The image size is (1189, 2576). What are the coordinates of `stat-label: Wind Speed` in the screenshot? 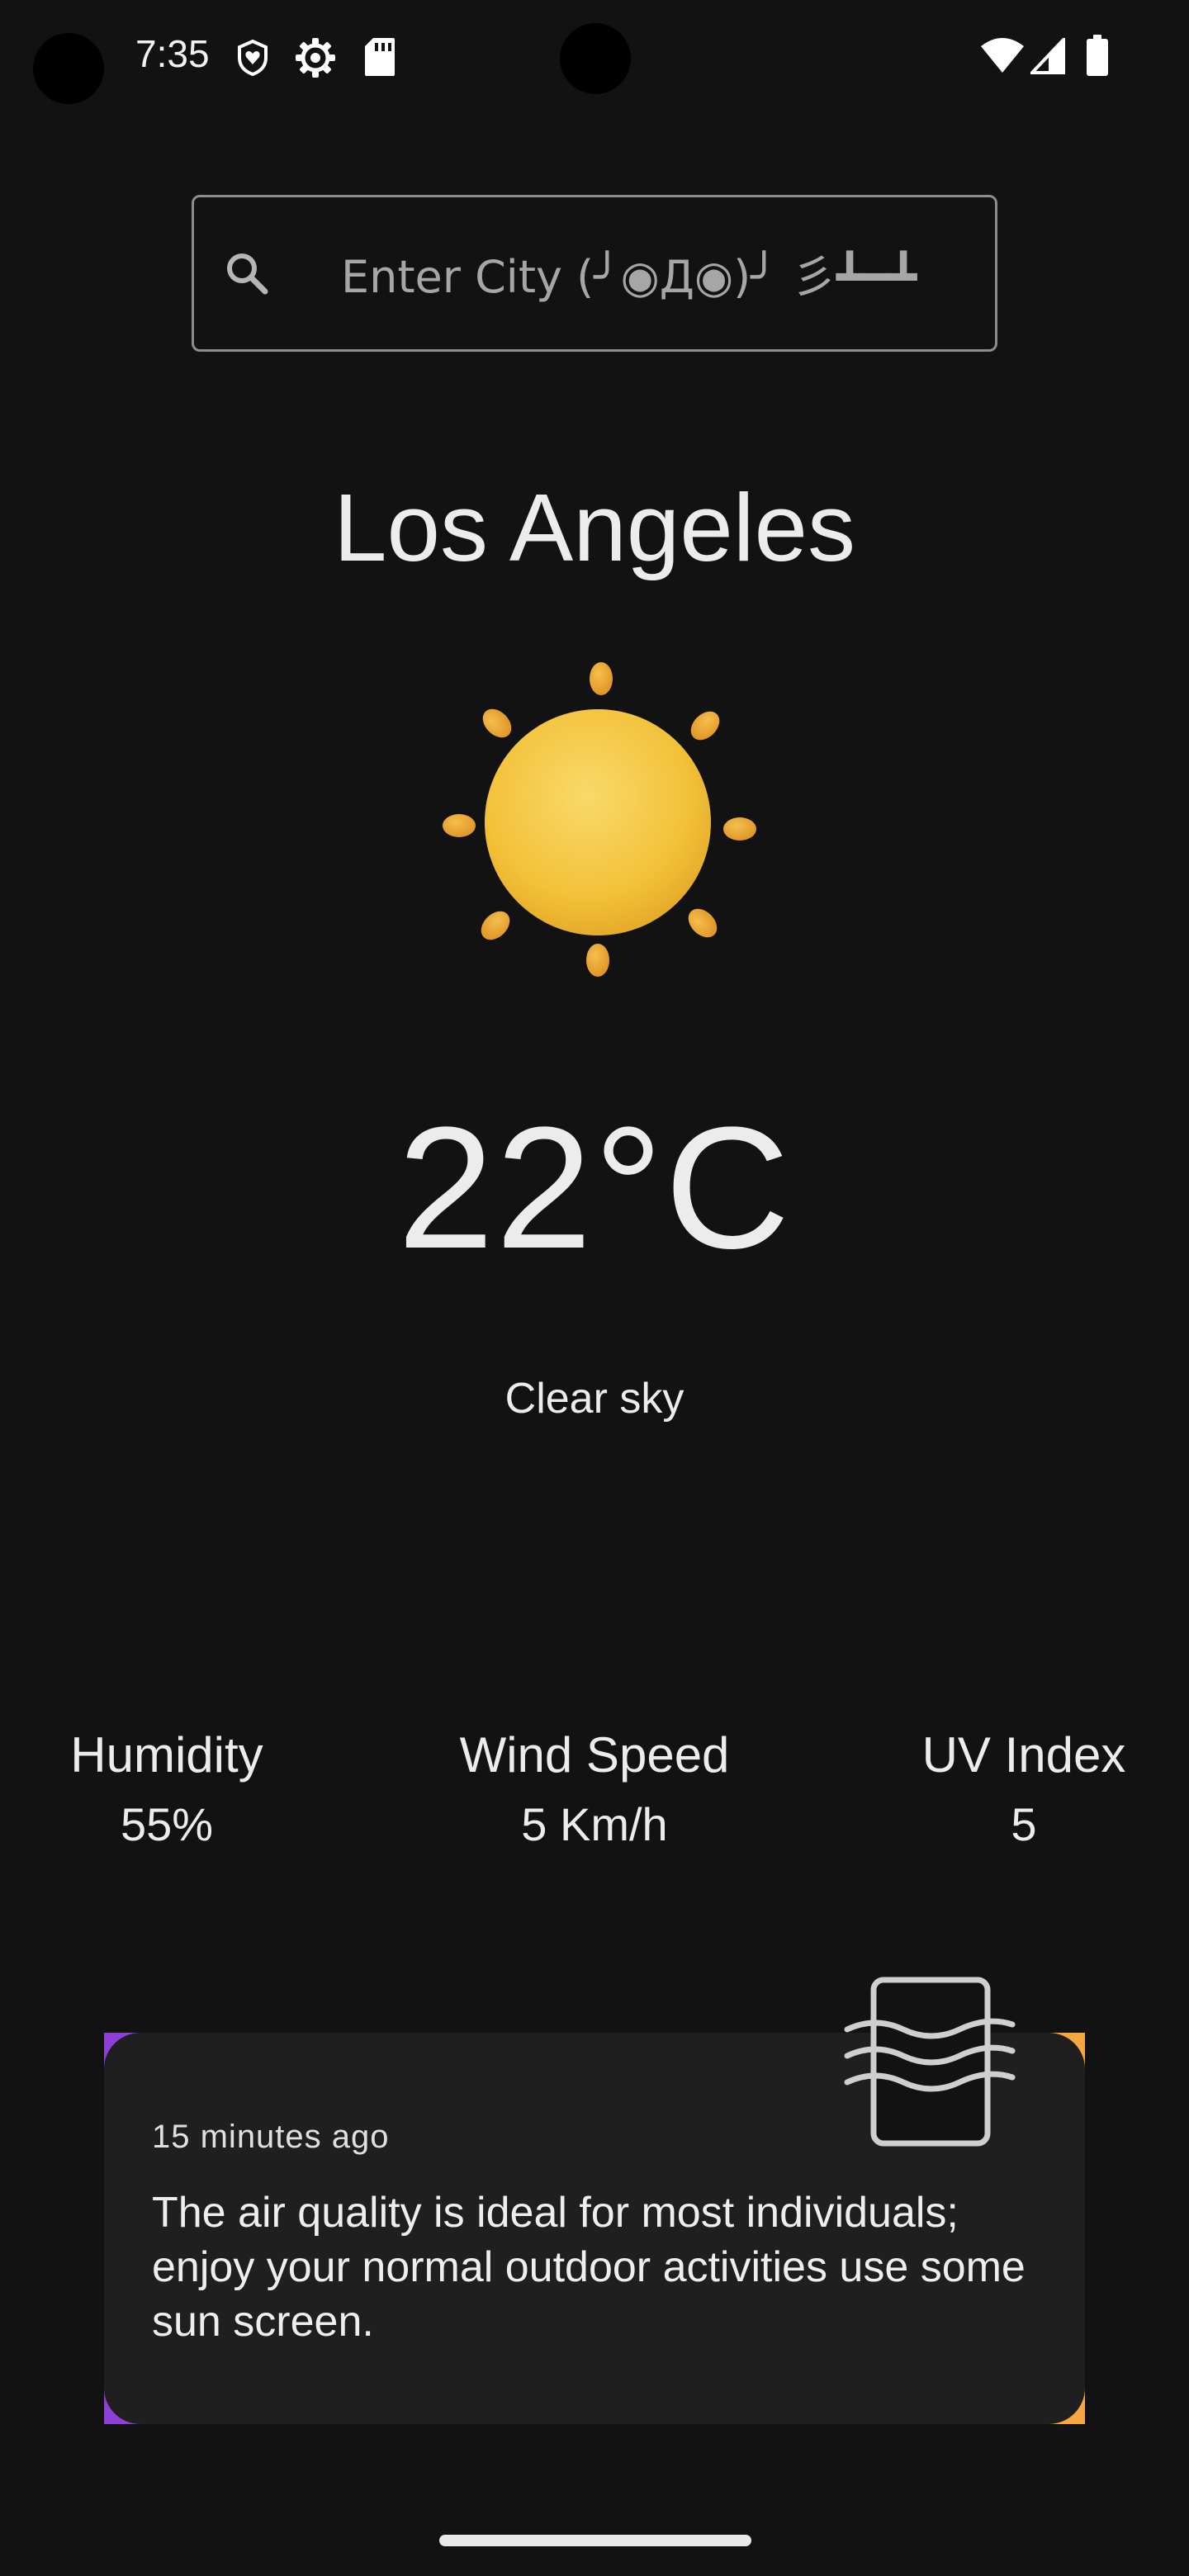 It's located at (594, 1755).